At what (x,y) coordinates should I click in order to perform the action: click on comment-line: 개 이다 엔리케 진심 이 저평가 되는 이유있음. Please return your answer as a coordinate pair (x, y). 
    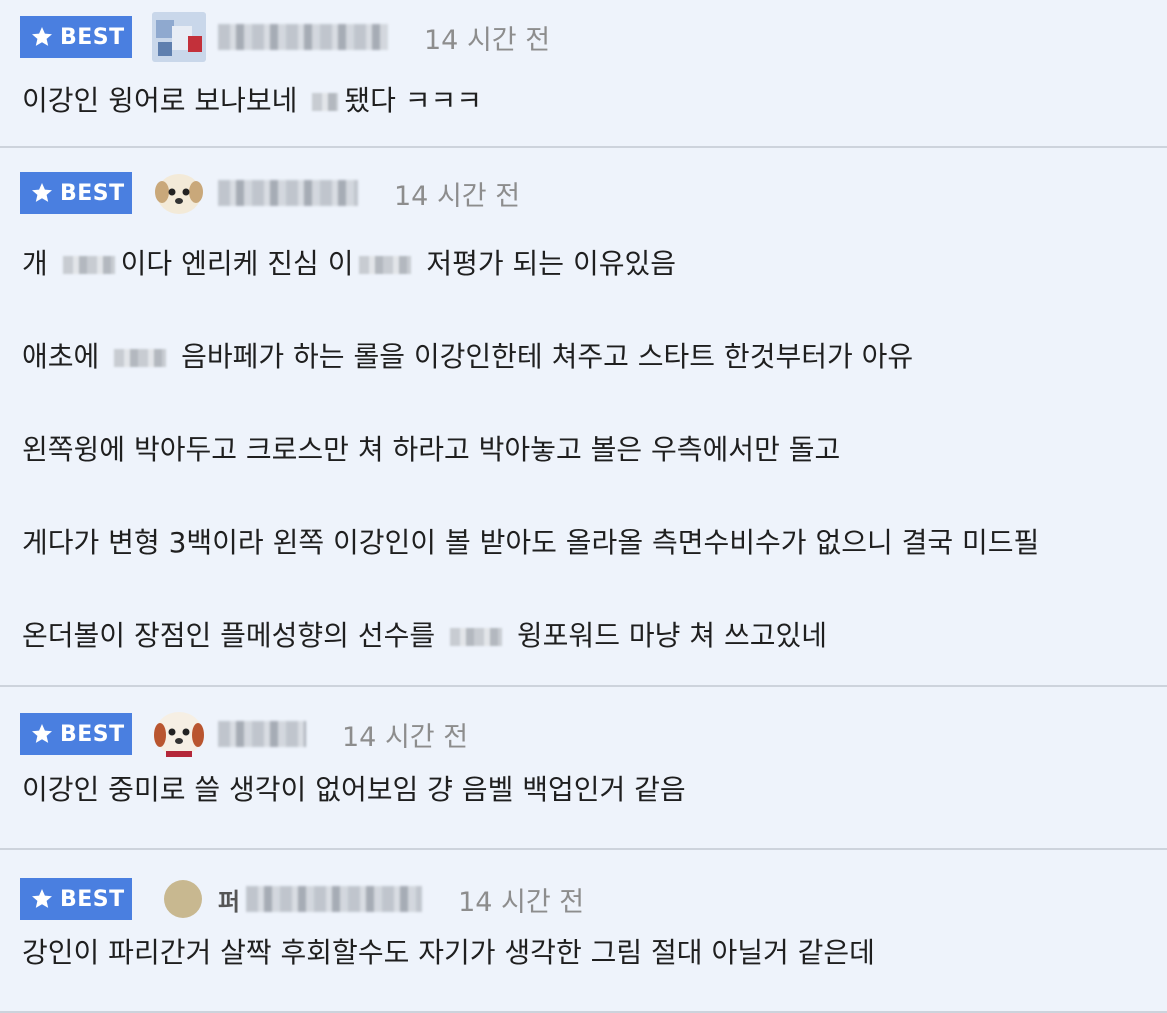
    Looking at the image, I should click on (349, 263).